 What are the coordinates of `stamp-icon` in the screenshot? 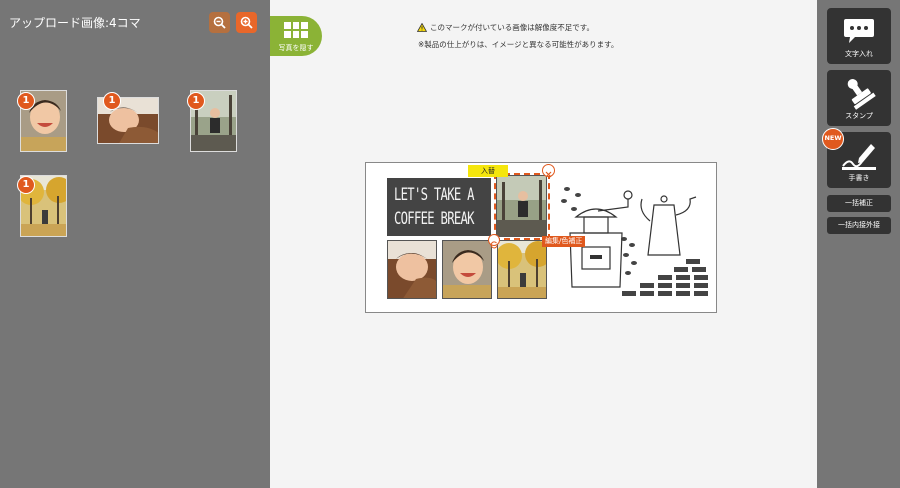 It's located at (861, 94).